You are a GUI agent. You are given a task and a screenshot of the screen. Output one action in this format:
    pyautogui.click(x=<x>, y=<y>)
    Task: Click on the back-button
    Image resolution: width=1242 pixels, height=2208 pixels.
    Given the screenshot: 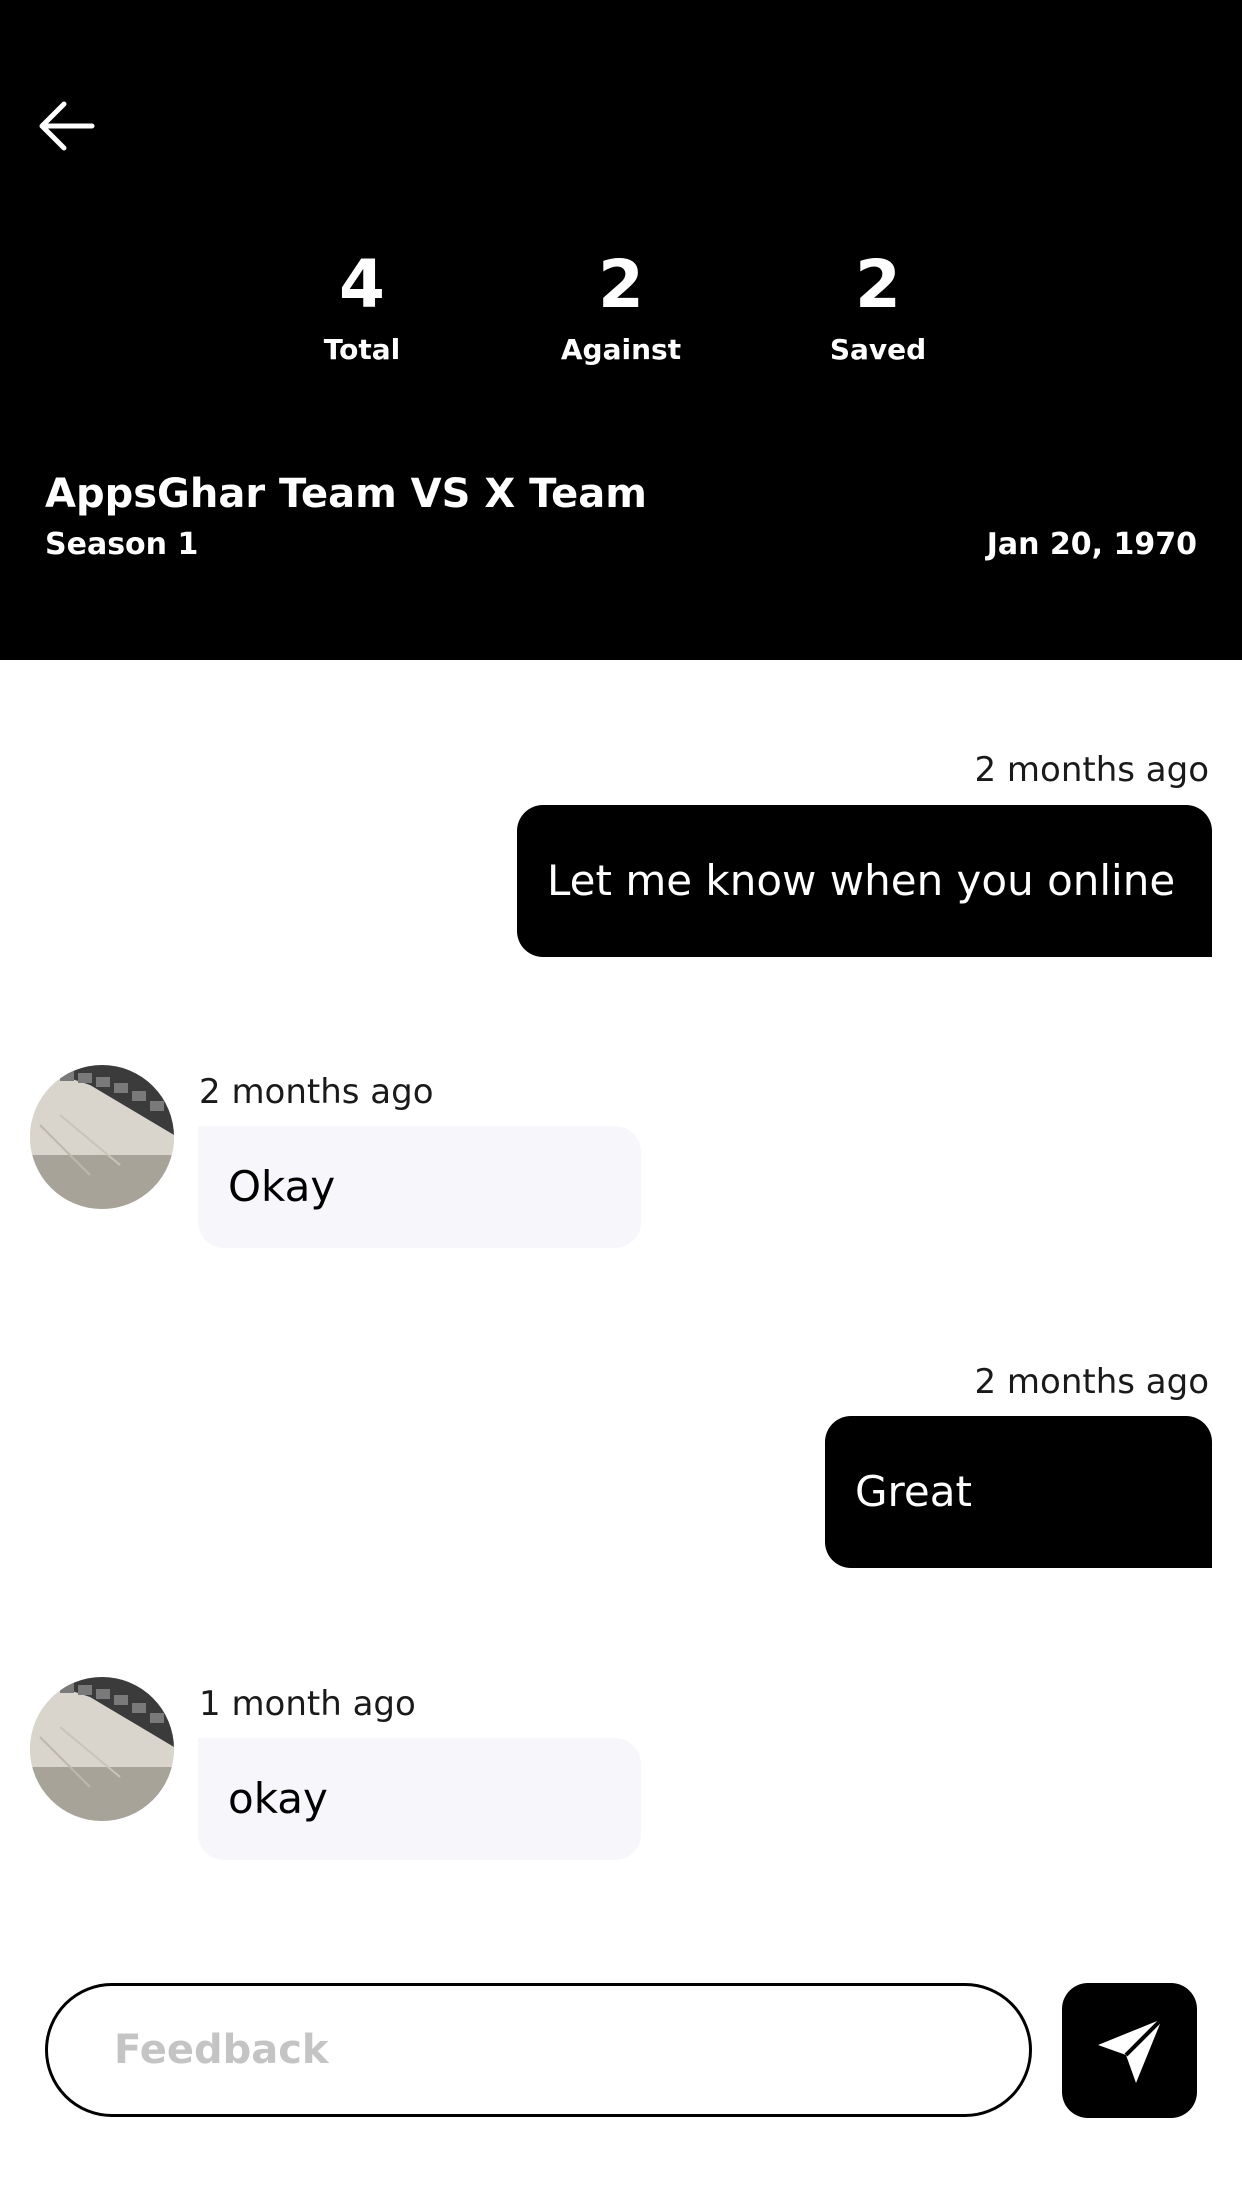 What is the action you would take?
    pyautogui.click(x=66, y=126)
    